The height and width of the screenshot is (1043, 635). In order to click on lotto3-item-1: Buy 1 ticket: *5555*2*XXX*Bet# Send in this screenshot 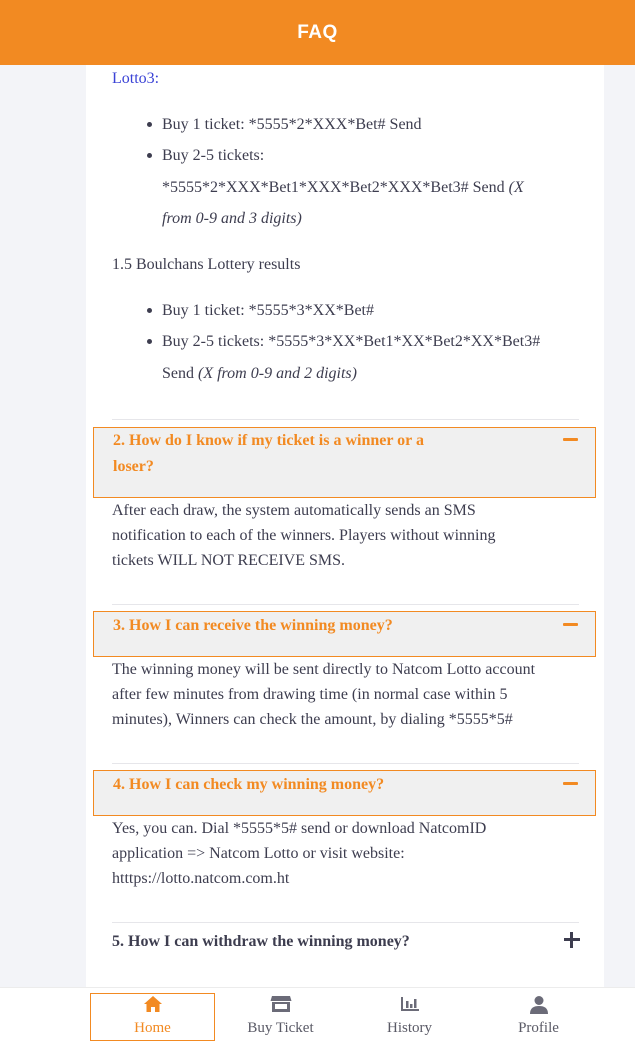, I will do `click(292, 124)`.